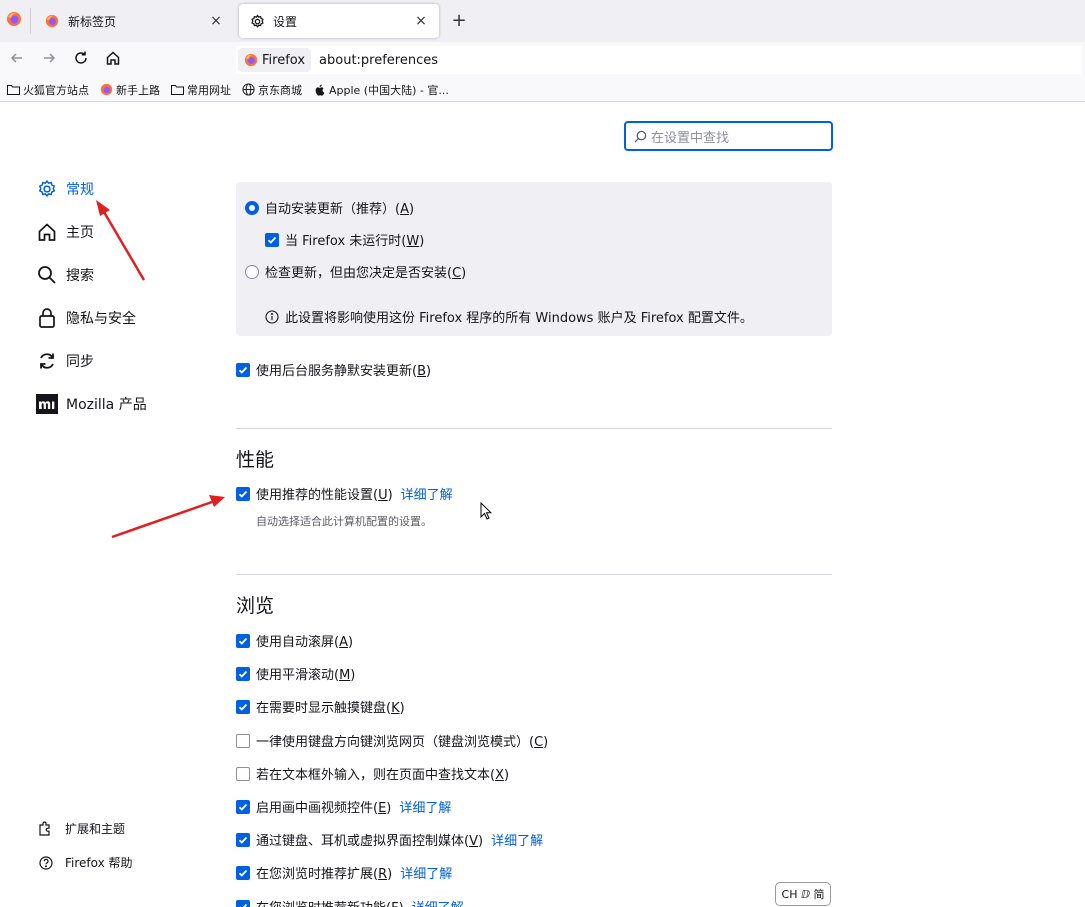  What do you see at coordinates (355, 271) in the screenshot?
I see `check-only-radio: 检查更新，但由您决定是否安装(C)` at bounding box center [355, 271].